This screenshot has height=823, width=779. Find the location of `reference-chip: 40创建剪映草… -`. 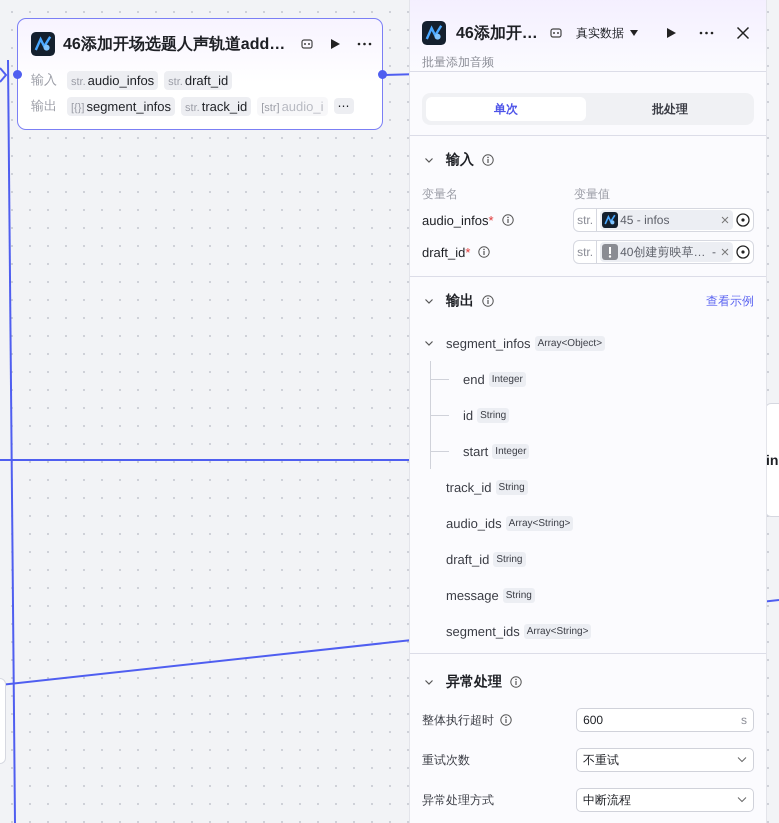

reference-chip: 40创建剪映草… - is located at coordinates (666, 252).